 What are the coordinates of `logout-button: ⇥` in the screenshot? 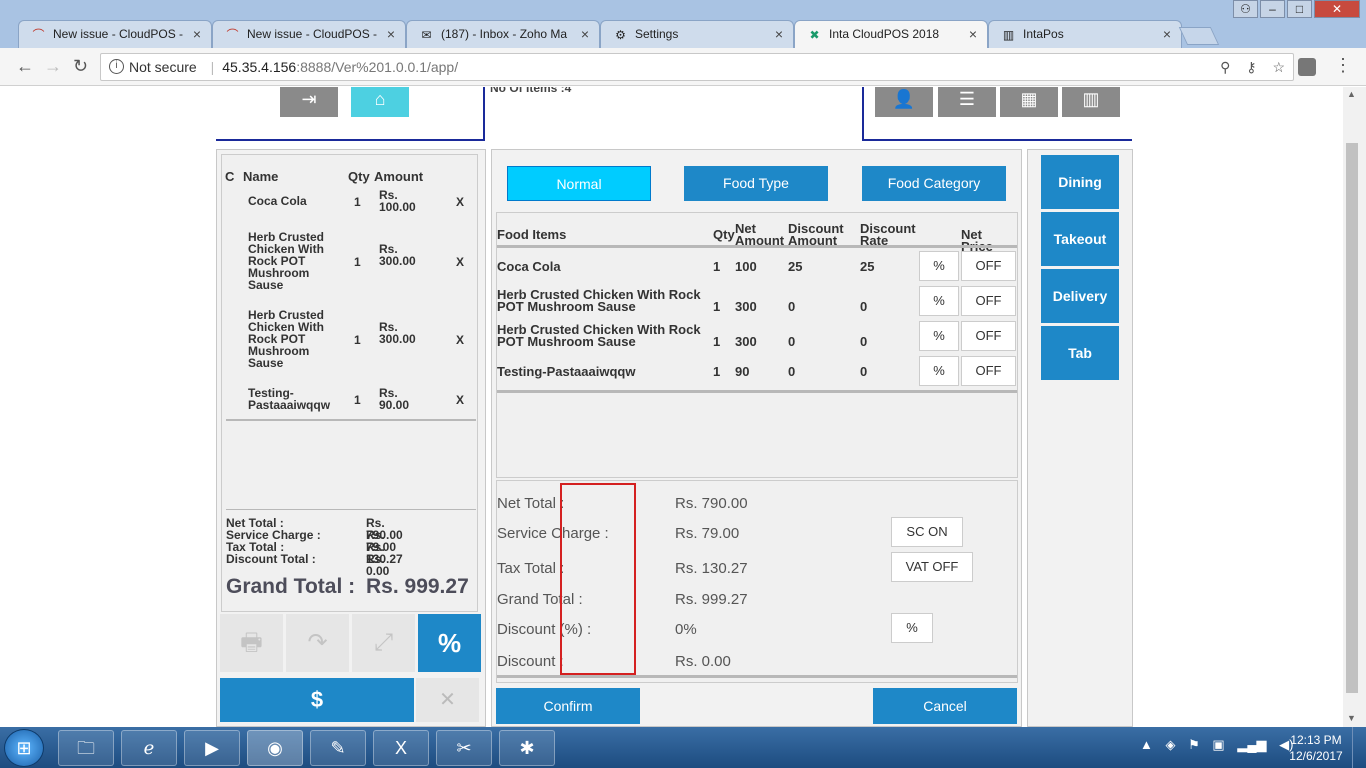 It's located at (309, 102).